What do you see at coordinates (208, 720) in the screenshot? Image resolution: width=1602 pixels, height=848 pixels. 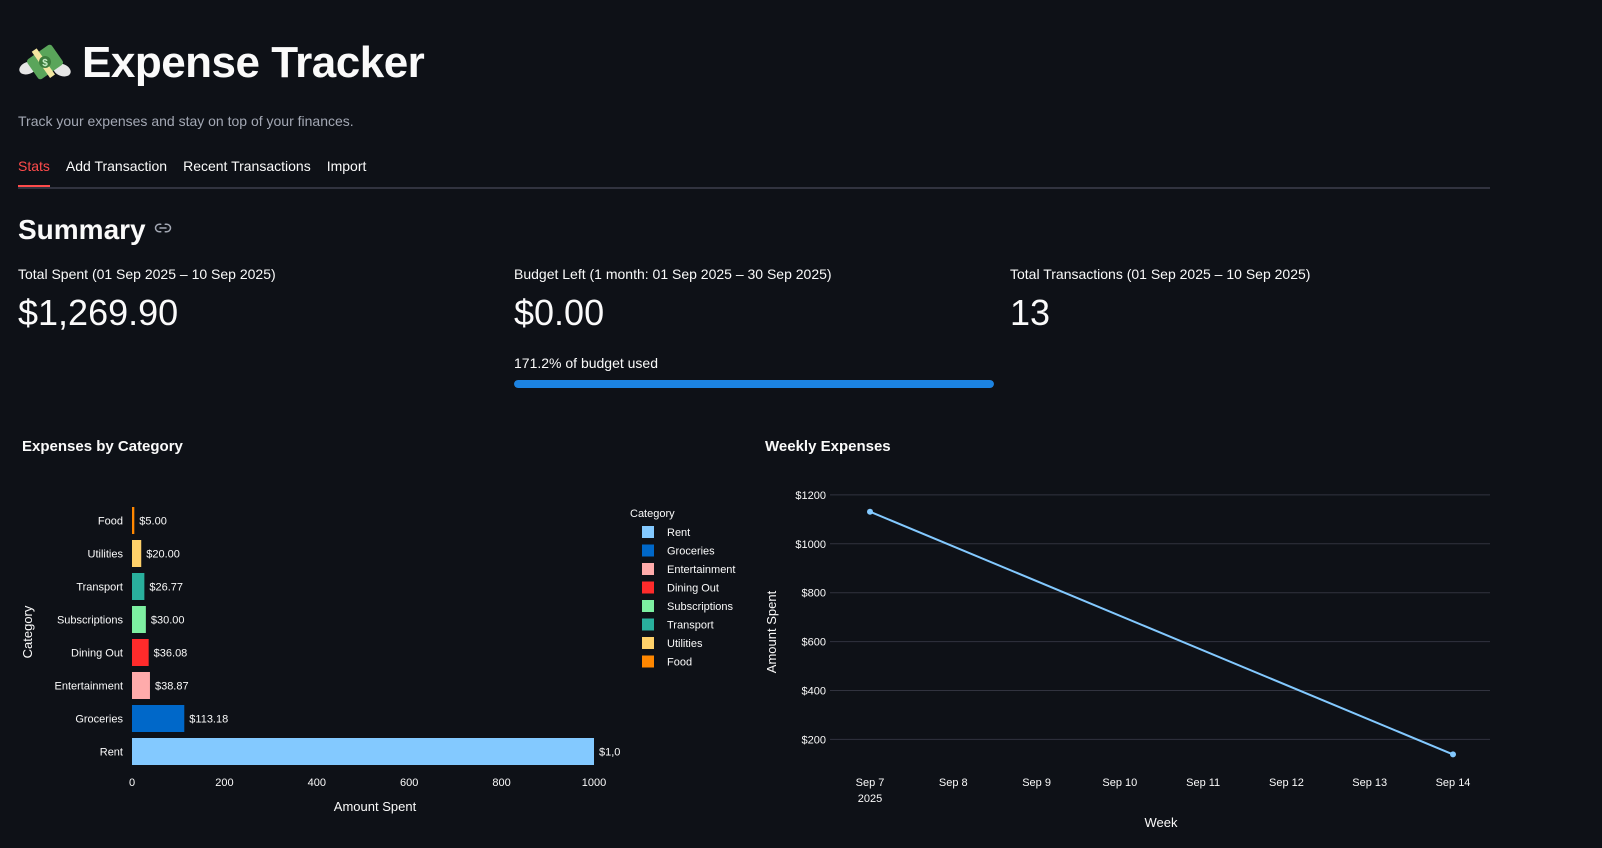 I see `bar-data-label: $113.18` at bounding box center [208, 720].